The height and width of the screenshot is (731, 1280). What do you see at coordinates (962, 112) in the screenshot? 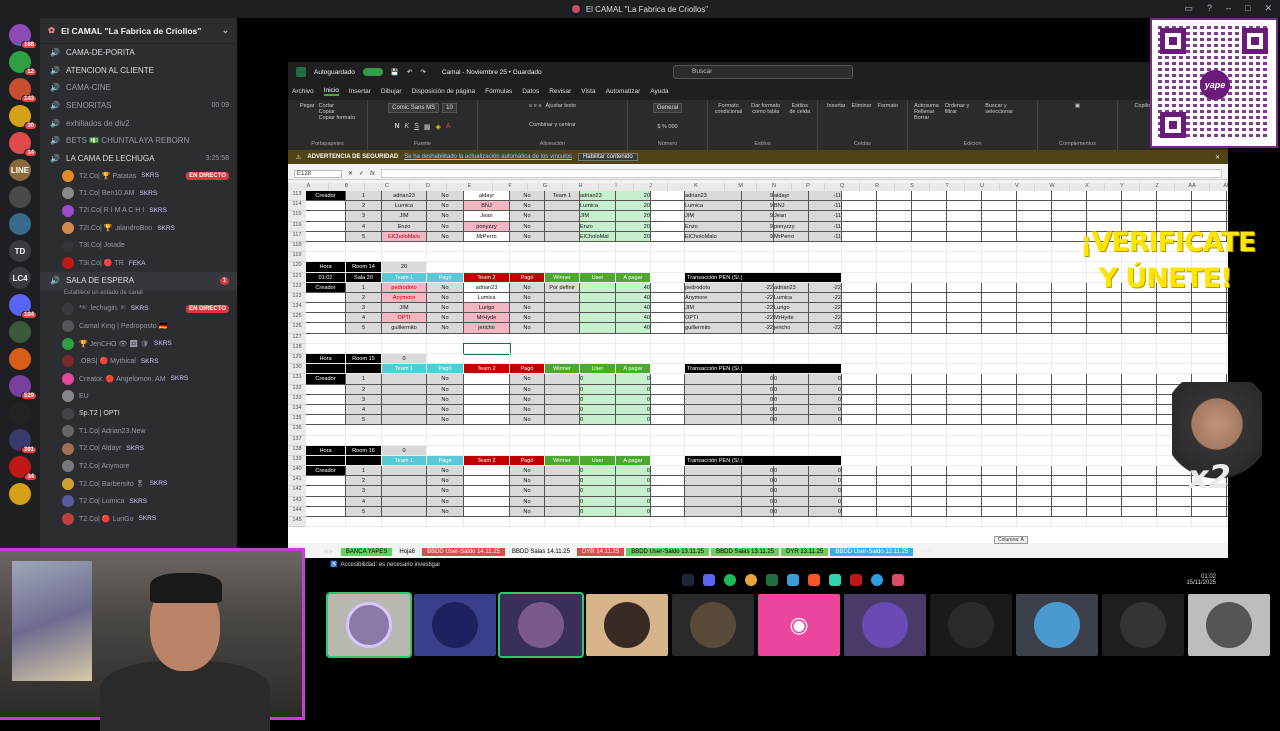
I see `sort-filter-button: Ordenar y filtrar` at bounding box center [962, 112].